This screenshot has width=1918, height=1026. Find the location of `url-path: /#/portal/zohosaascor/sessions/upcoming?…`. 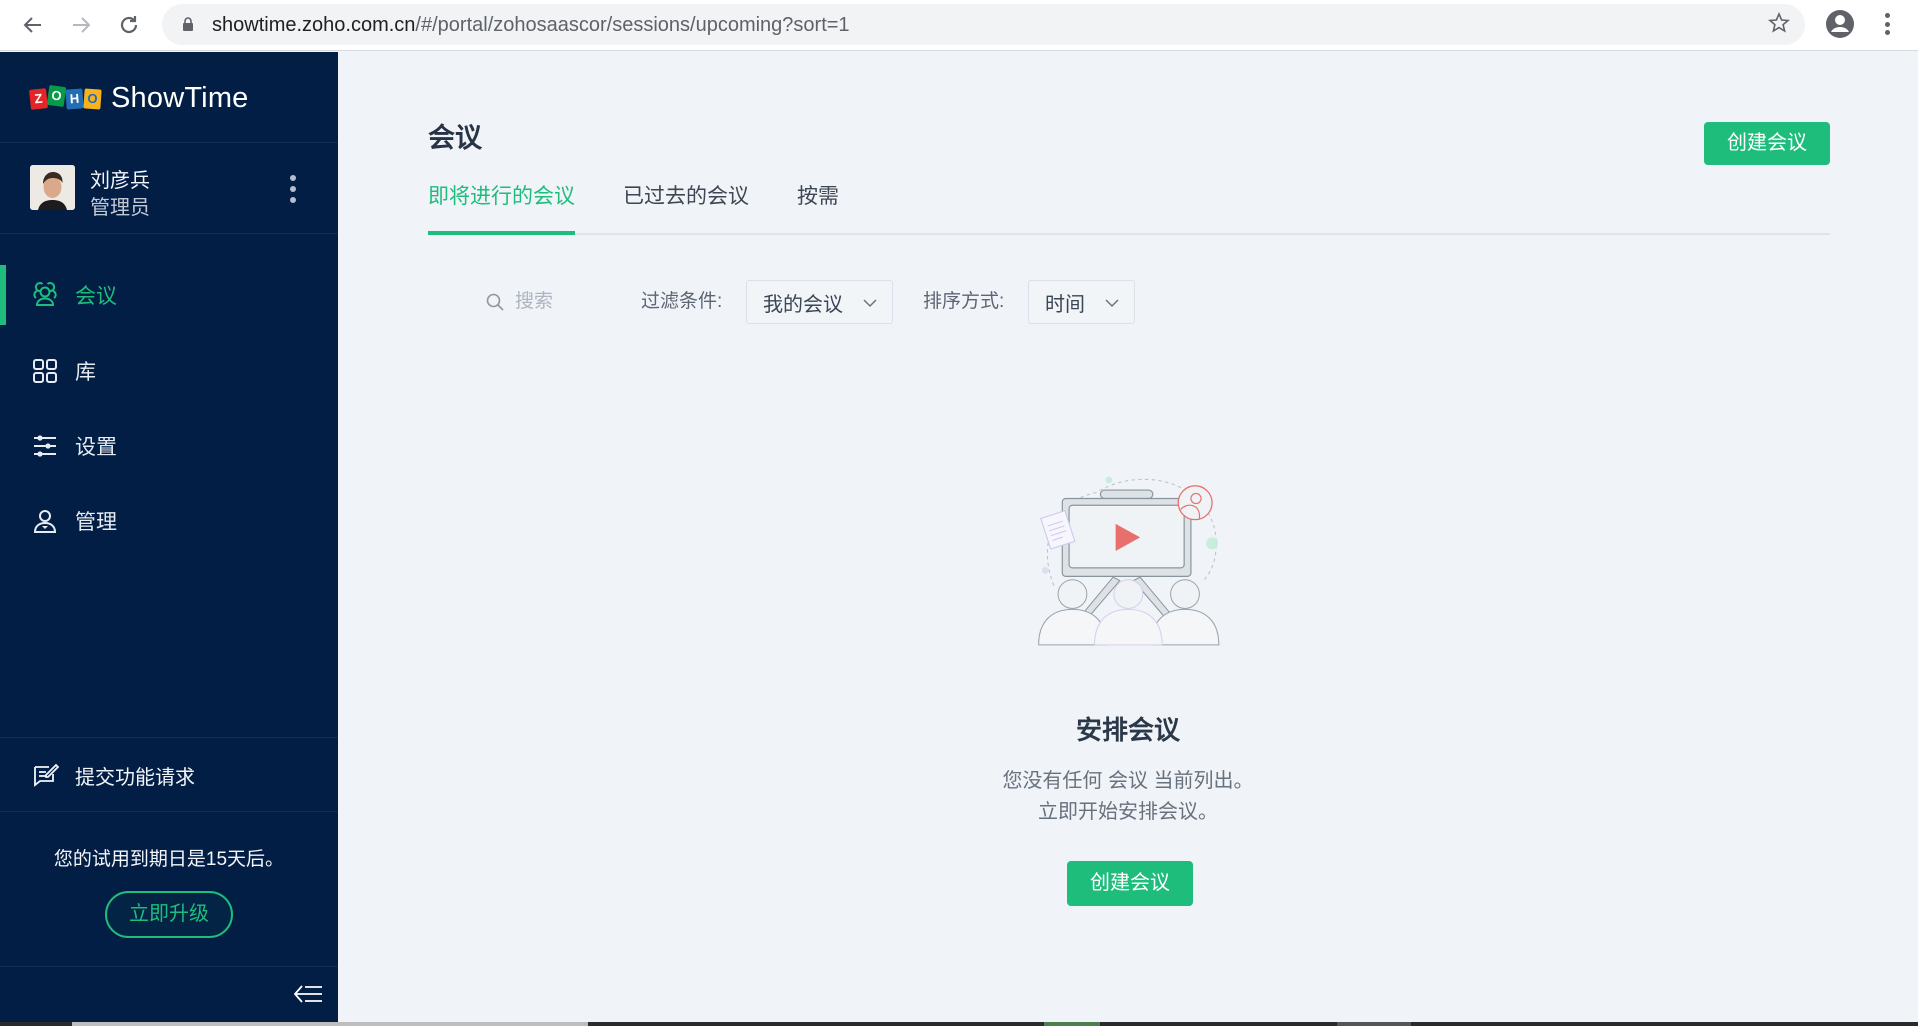

url-path: /#/portal/zohosaascor/sessions/upcoming?… is located at coordinates (632, 25).